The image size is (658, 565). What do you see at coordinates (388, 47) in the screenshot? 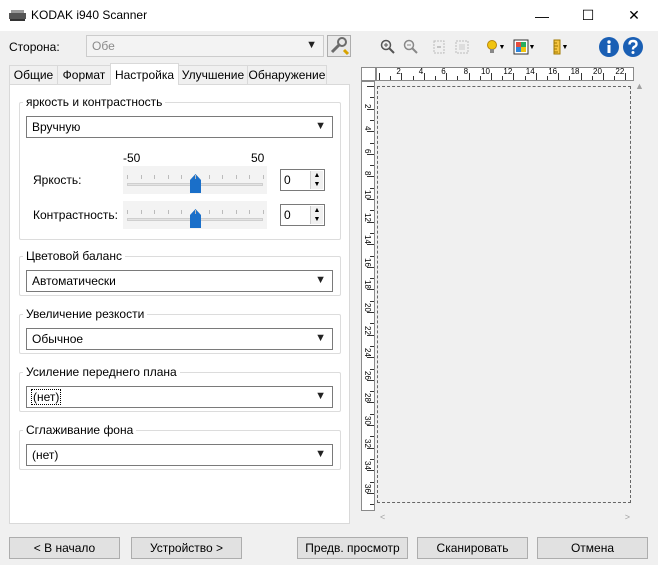
I see `zoom-in-button` at bounding box center [388, 47].